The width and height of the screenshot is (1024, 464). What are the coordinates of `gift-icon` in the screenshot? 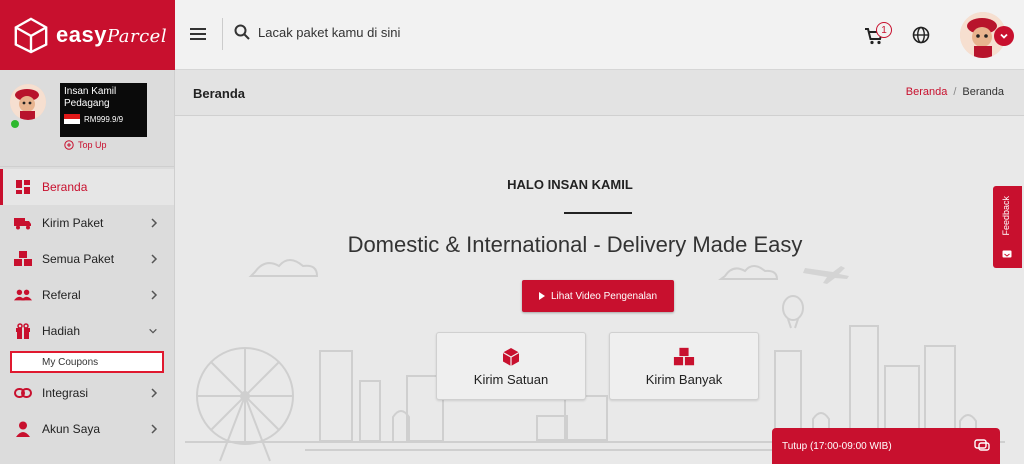 It's located at (23, 331).